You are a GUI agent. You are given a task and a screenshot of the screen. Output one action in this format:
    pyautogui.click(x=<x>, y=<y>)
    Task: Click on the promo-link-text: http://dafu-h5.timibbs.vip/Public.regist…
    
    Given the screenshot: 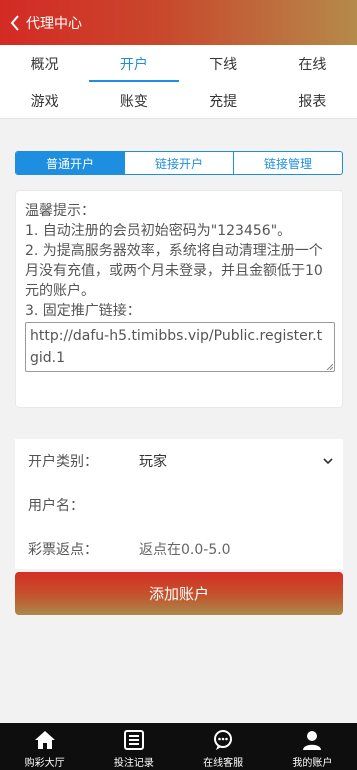 What is the action you would take?
    pyautogui.click(x=176, y=347)
    